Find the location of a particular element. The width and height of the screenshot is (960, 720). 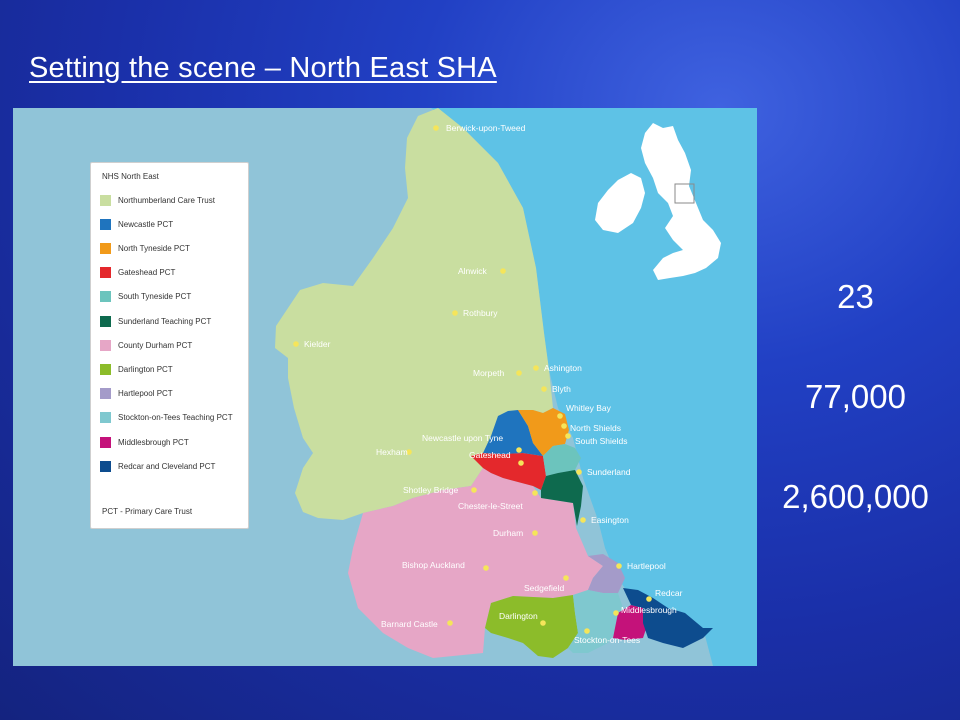

legend-item: Middlesbrough PCT is located at coordinates (144, 442).